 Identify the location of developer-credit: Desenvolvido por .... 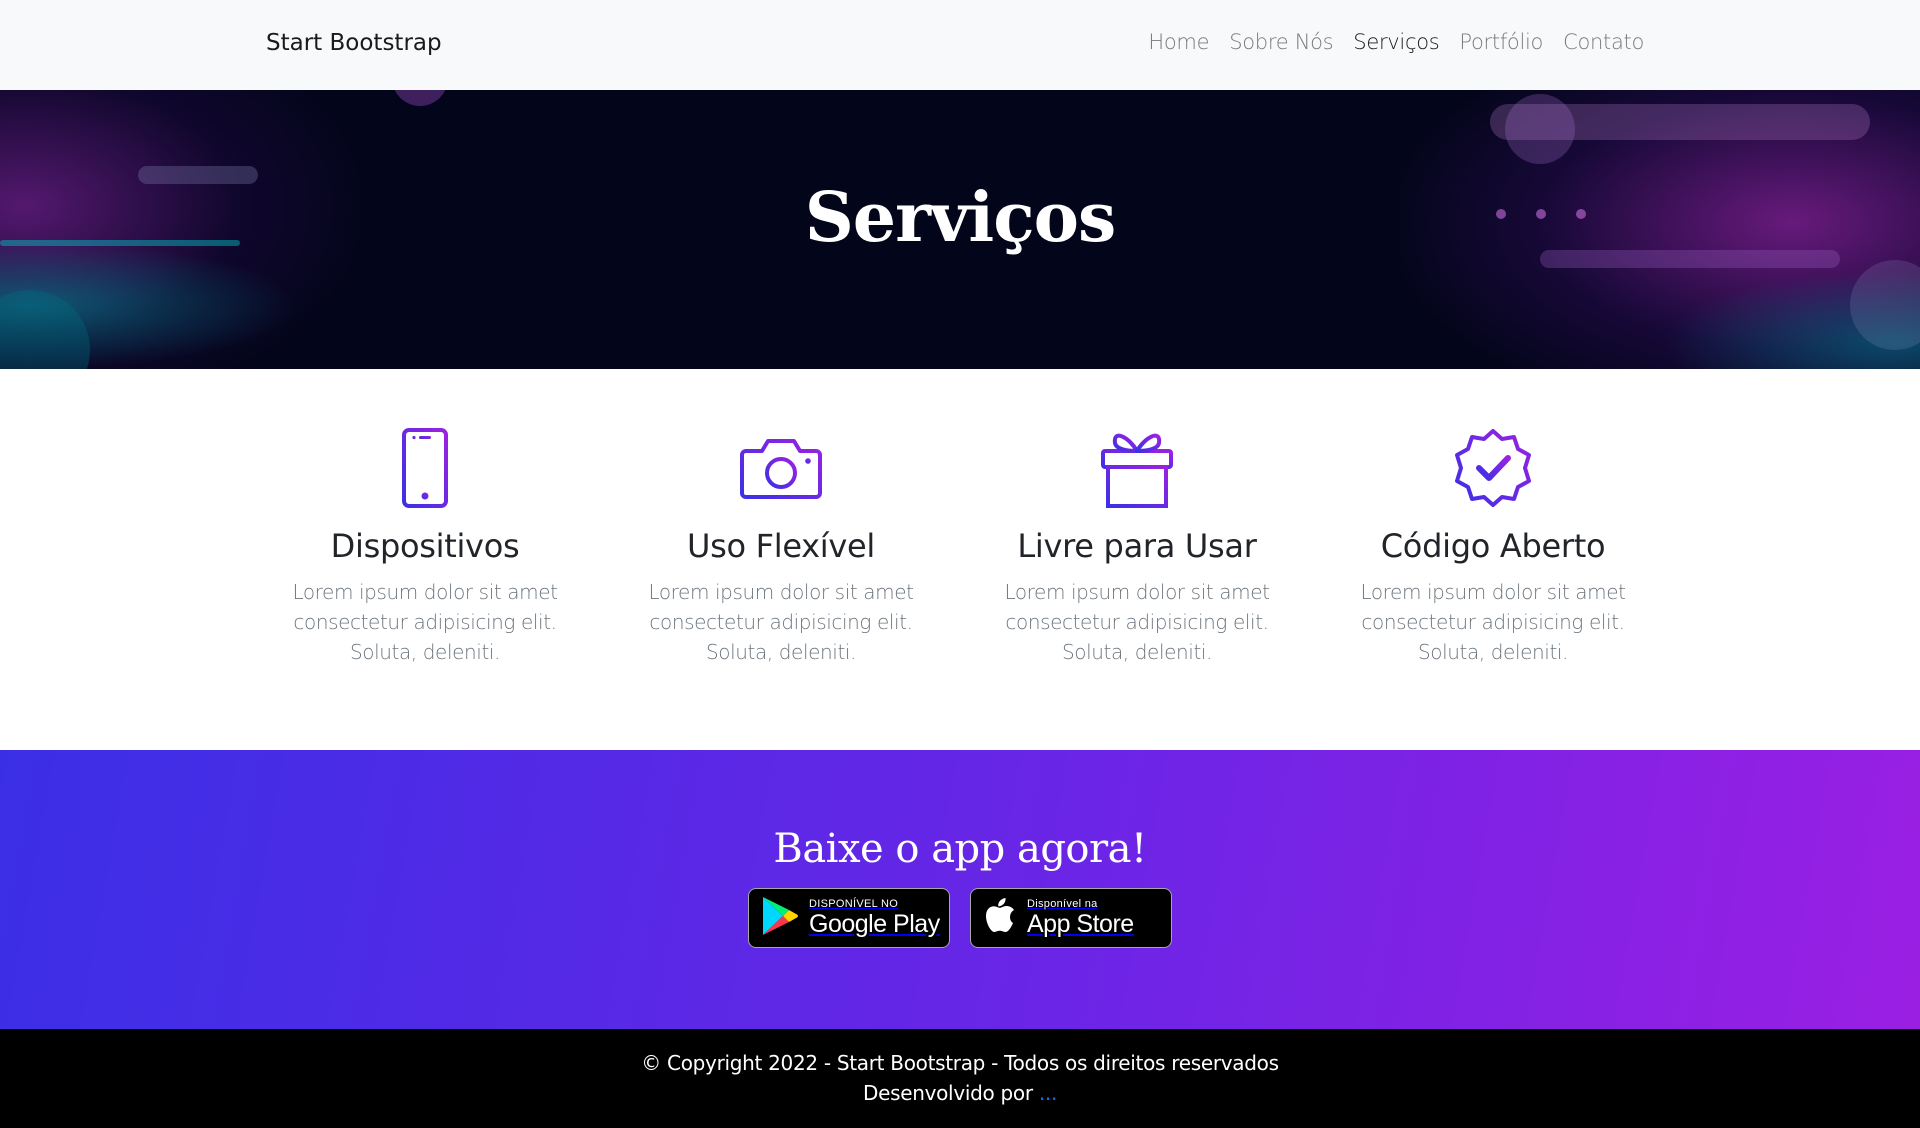
(960, 1093).